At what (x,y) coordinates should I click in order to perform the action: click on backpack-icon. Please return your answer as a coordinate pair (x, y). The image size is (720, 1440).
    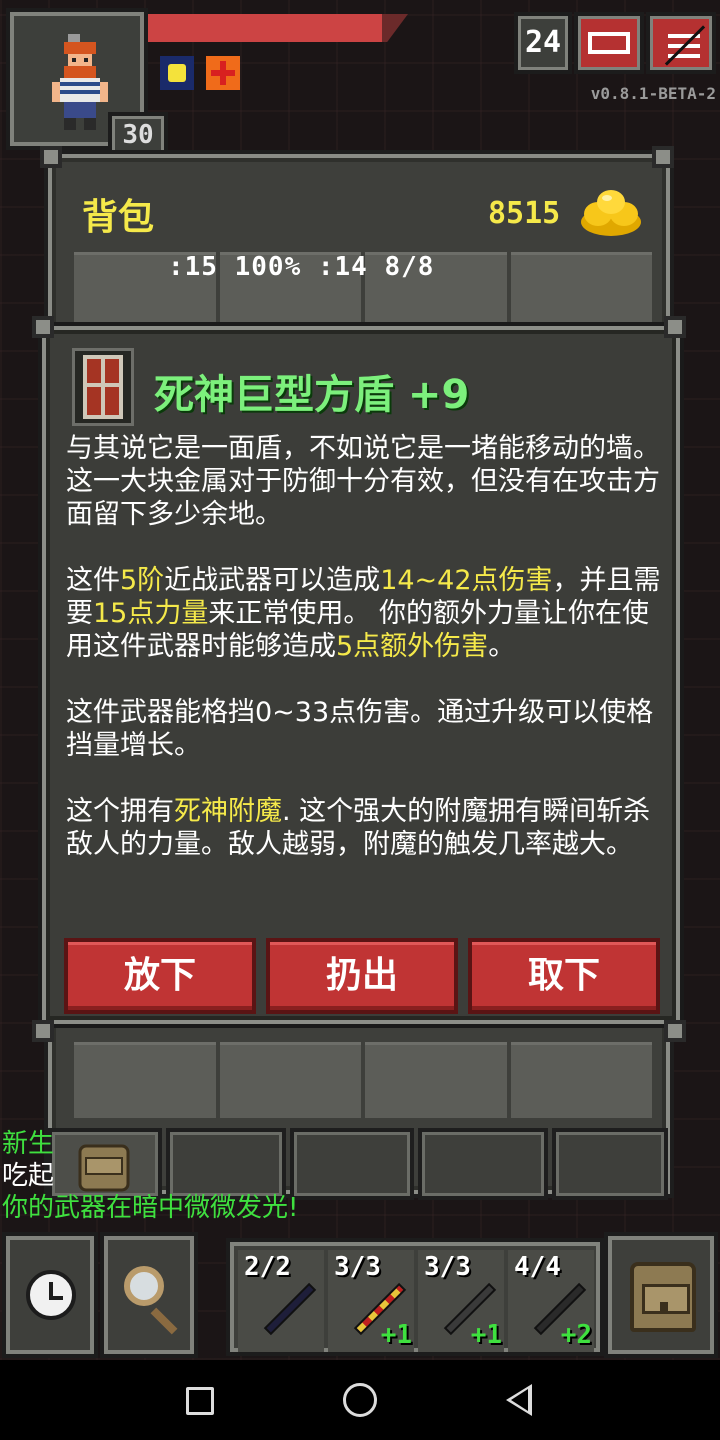
    Looking at the image, I should click on (663, 1297).